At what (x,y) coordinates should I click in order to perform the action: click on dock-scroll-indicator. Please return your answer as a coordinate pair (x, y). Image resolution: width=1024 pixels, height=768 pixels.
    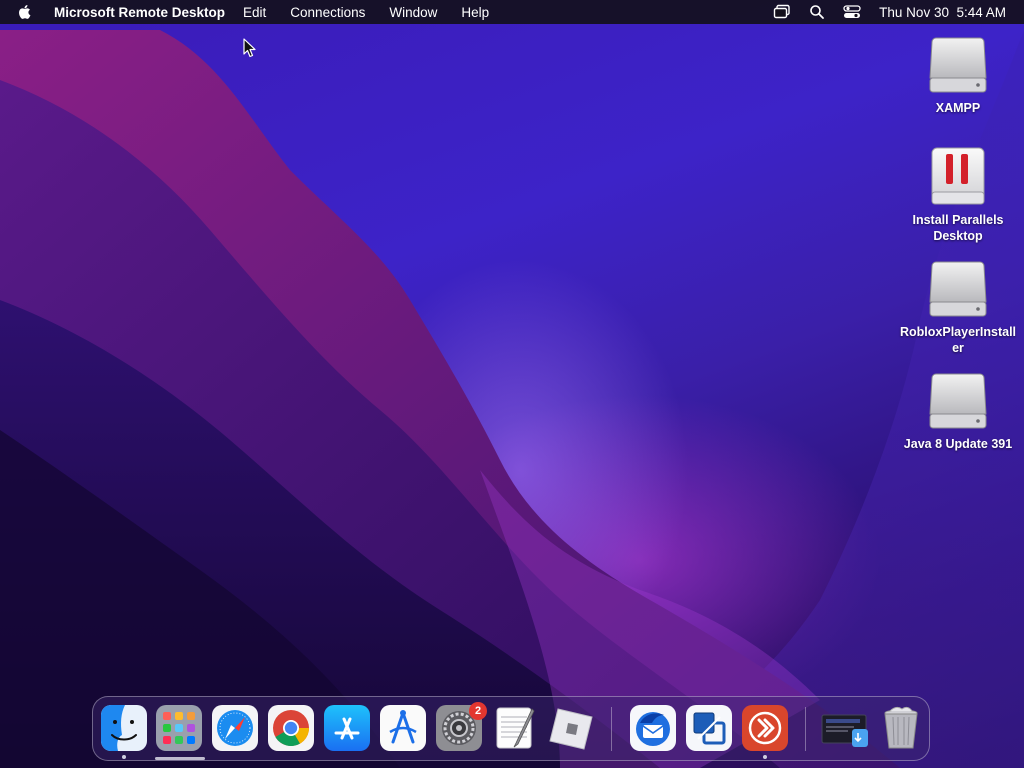
    Looking at the image, I should click on (180, 758).